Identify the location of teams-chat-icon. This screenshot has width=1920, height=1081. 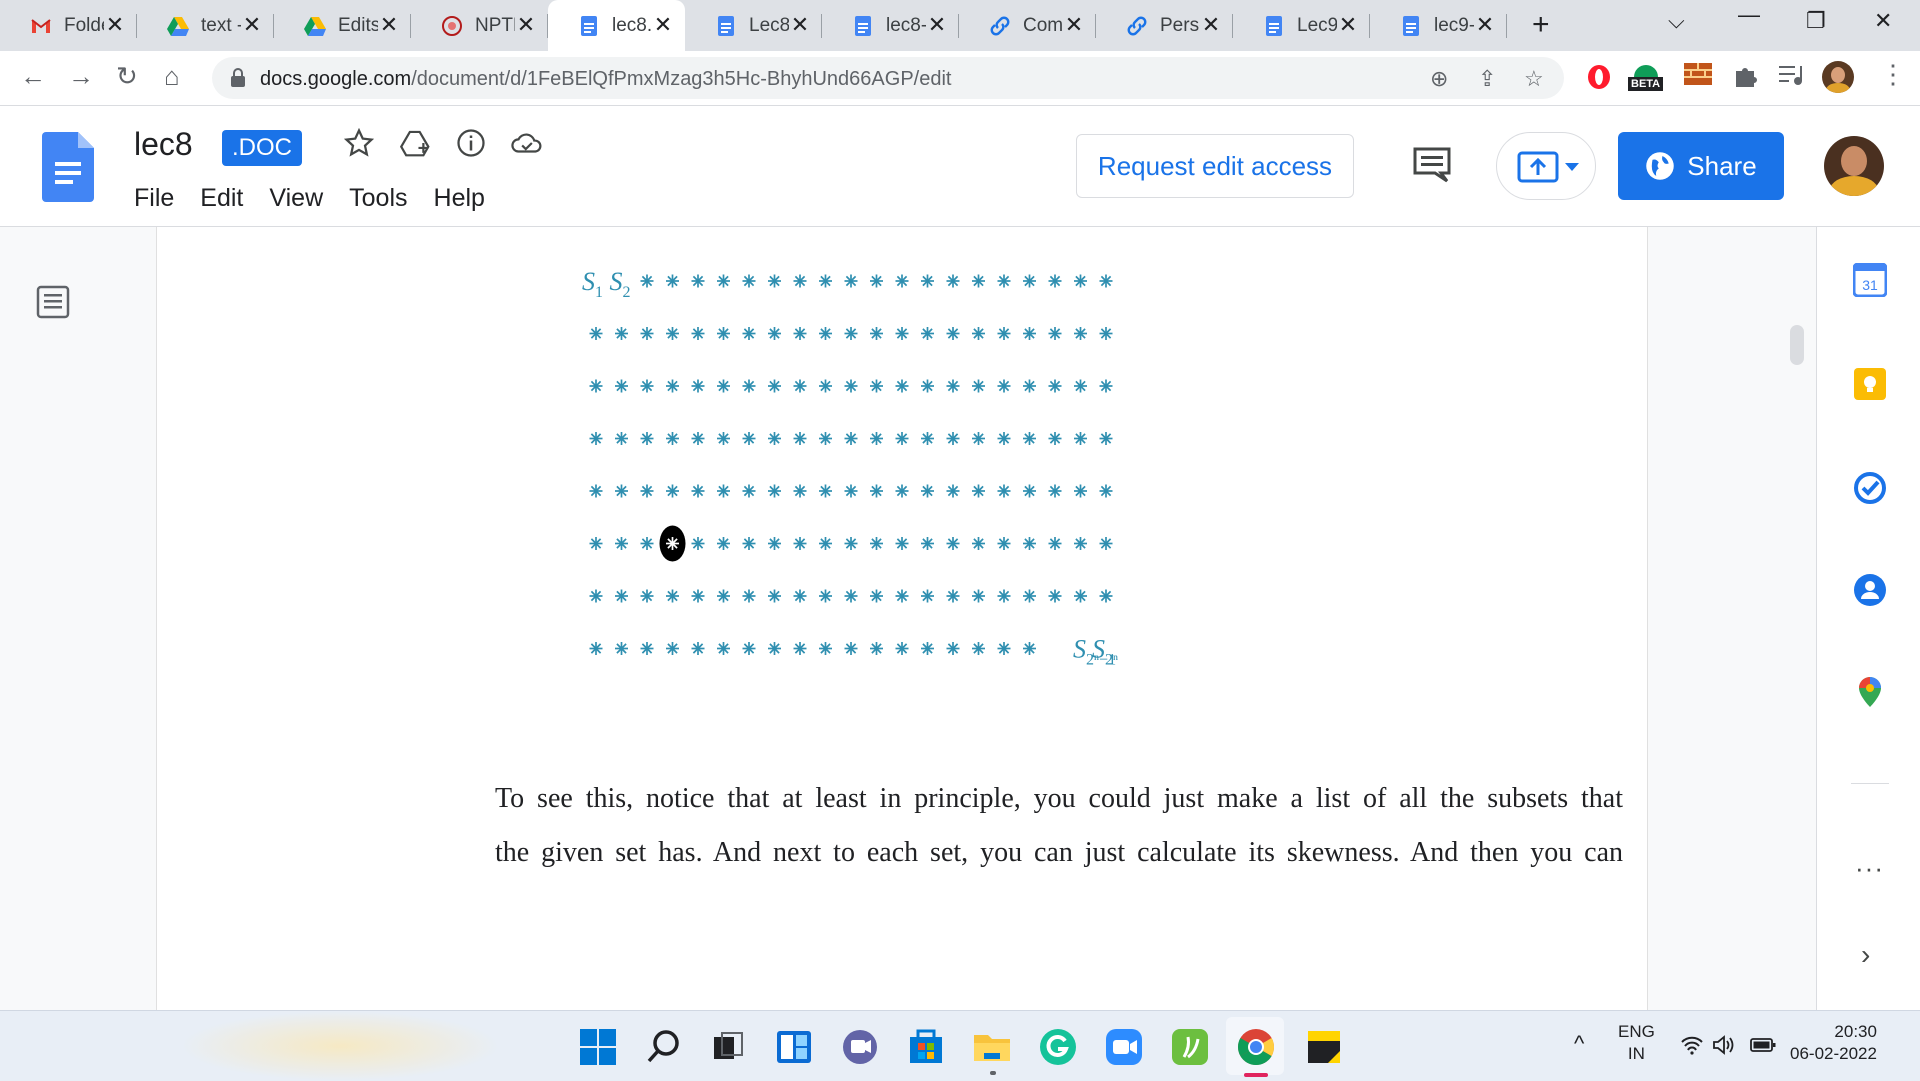
(860, 1047).